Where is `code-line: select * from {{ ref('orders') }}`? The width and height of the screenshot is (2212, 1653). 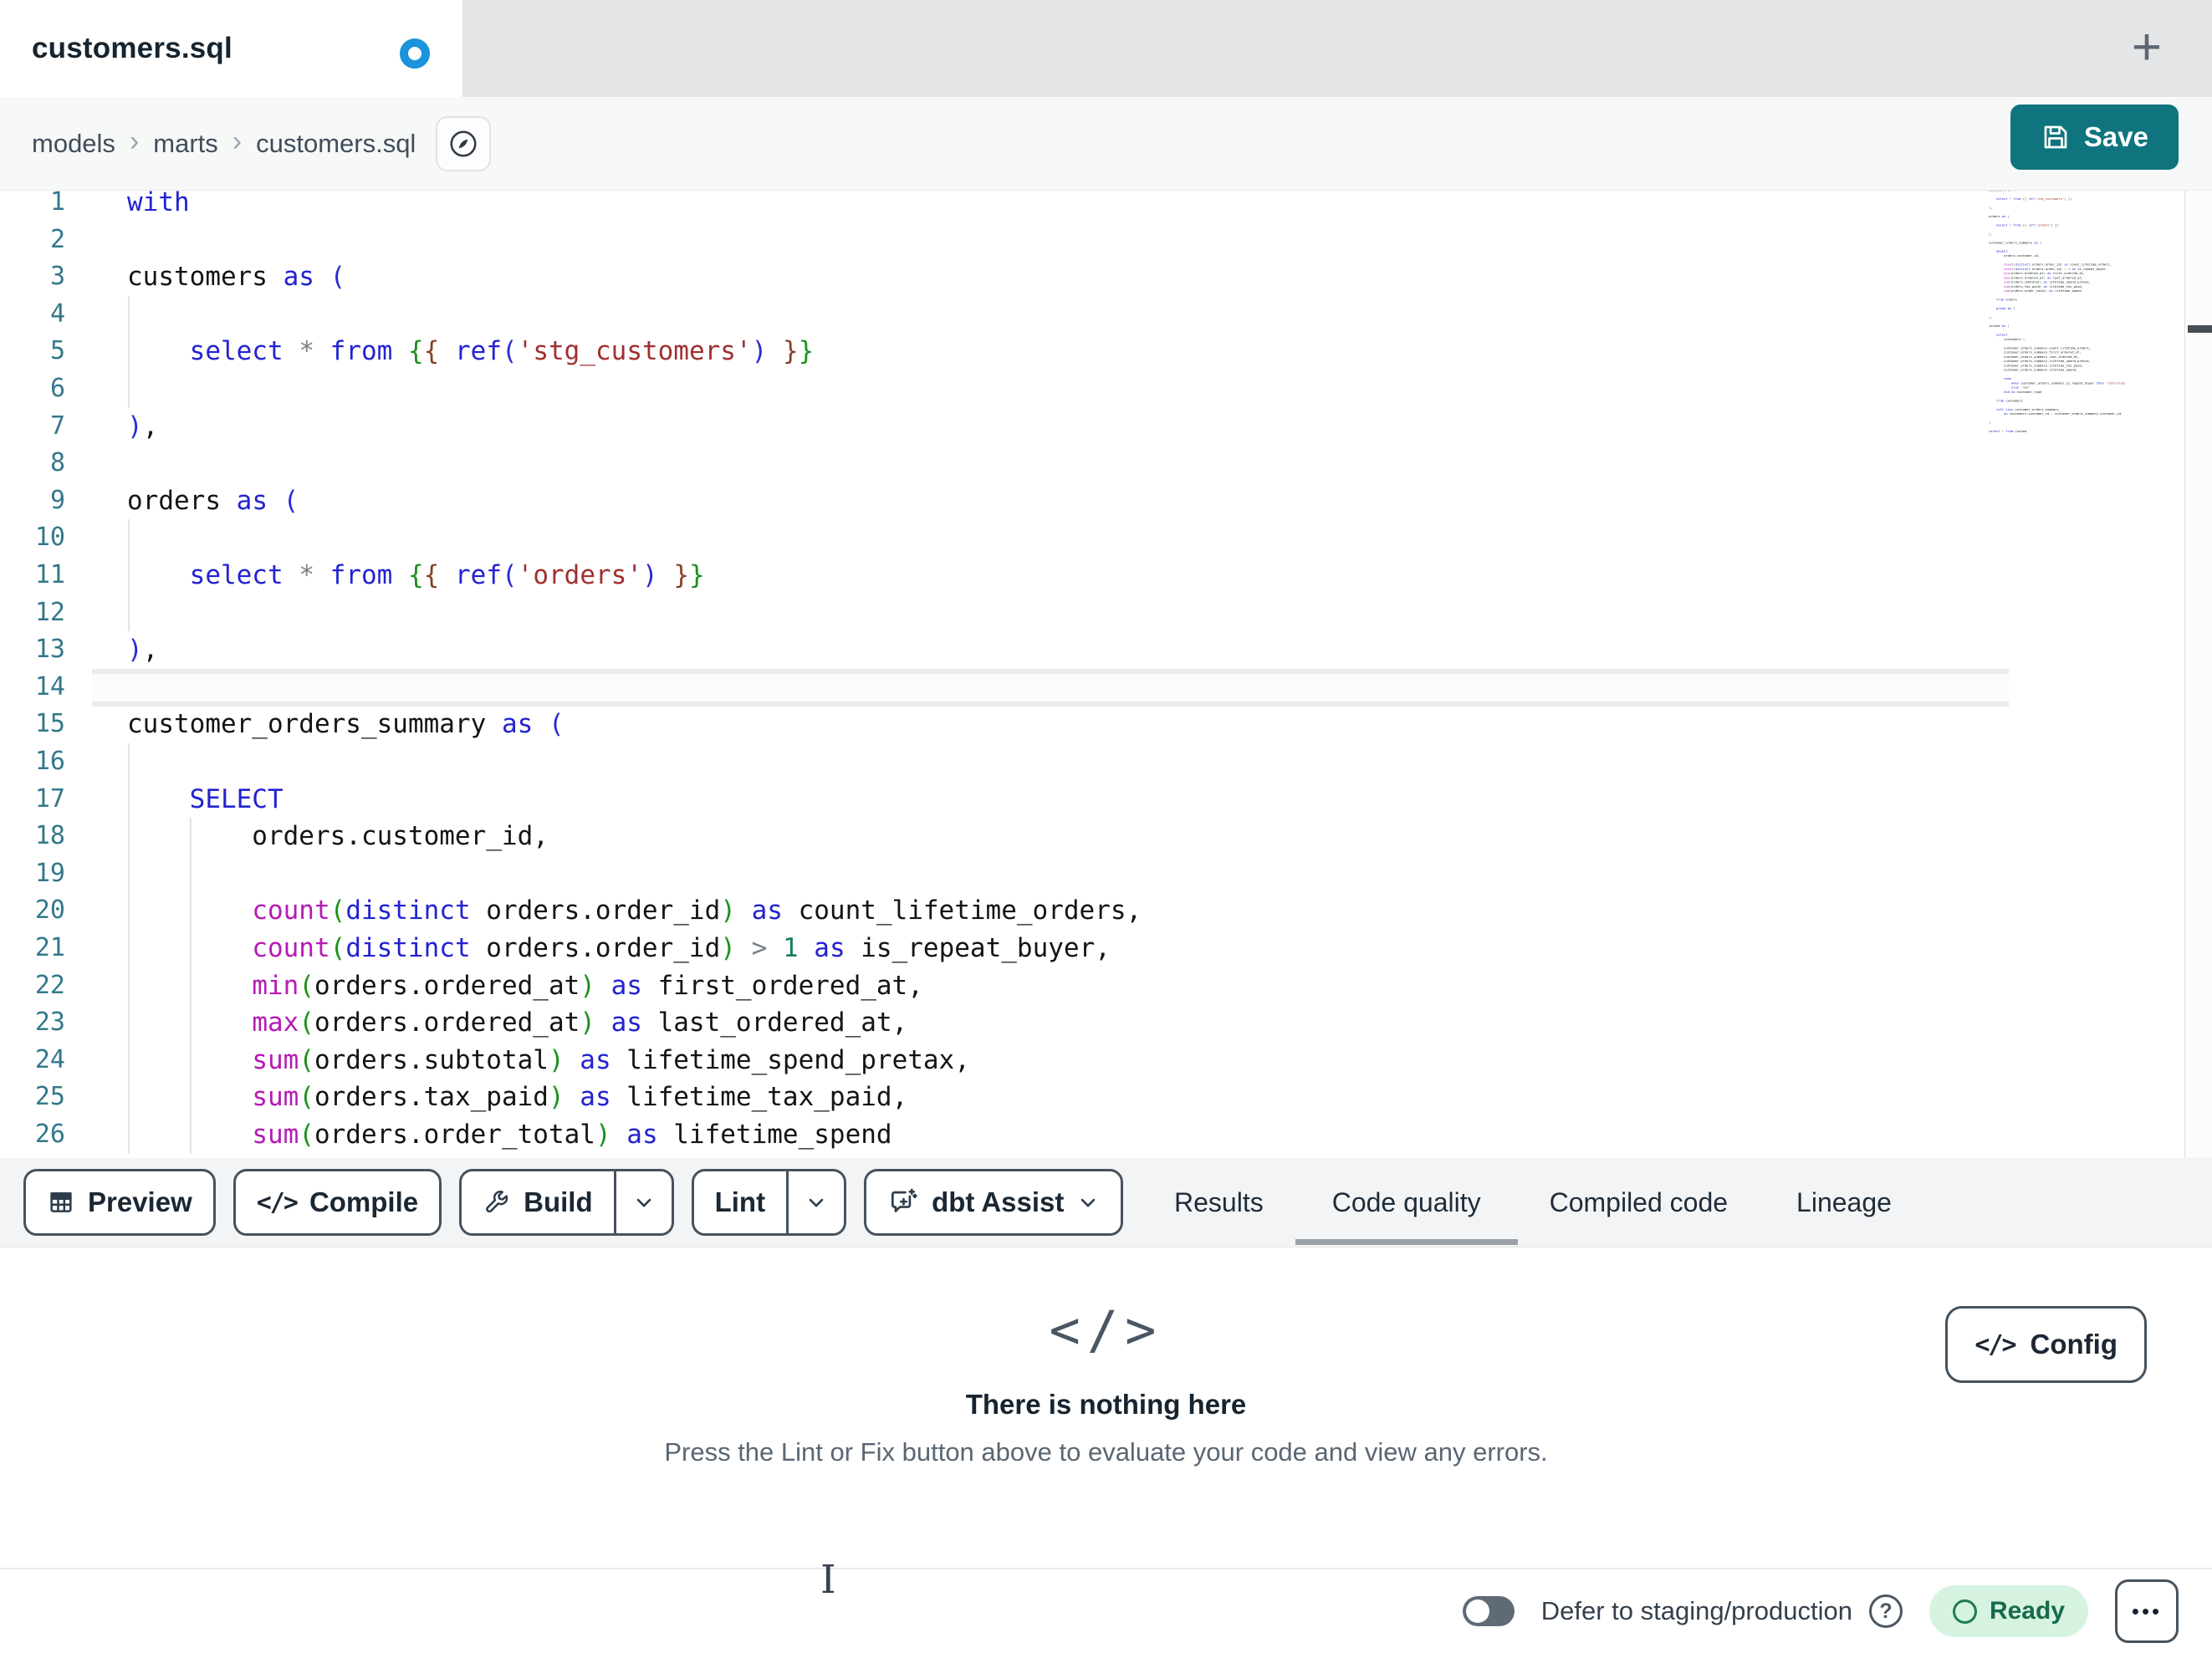 code-line: select * from {{ ref('orders') }} is located at coordinates (416, 575).